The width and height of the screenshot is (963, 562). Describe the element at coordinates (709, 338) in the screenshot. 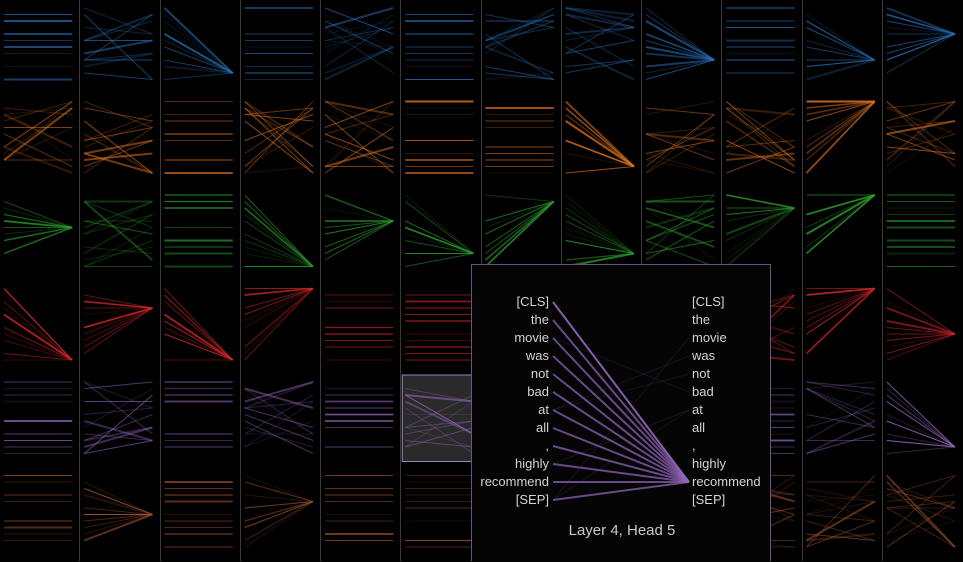

I see `right-token: movie` at that location.